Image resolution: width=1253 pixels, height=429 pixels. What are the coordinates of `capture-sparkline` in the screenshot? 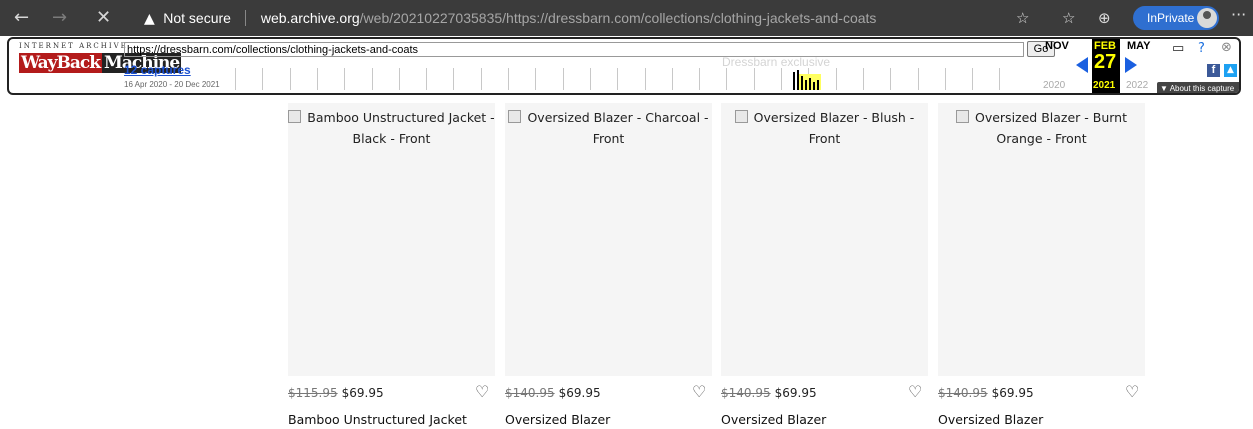 It's located at (809, 78).